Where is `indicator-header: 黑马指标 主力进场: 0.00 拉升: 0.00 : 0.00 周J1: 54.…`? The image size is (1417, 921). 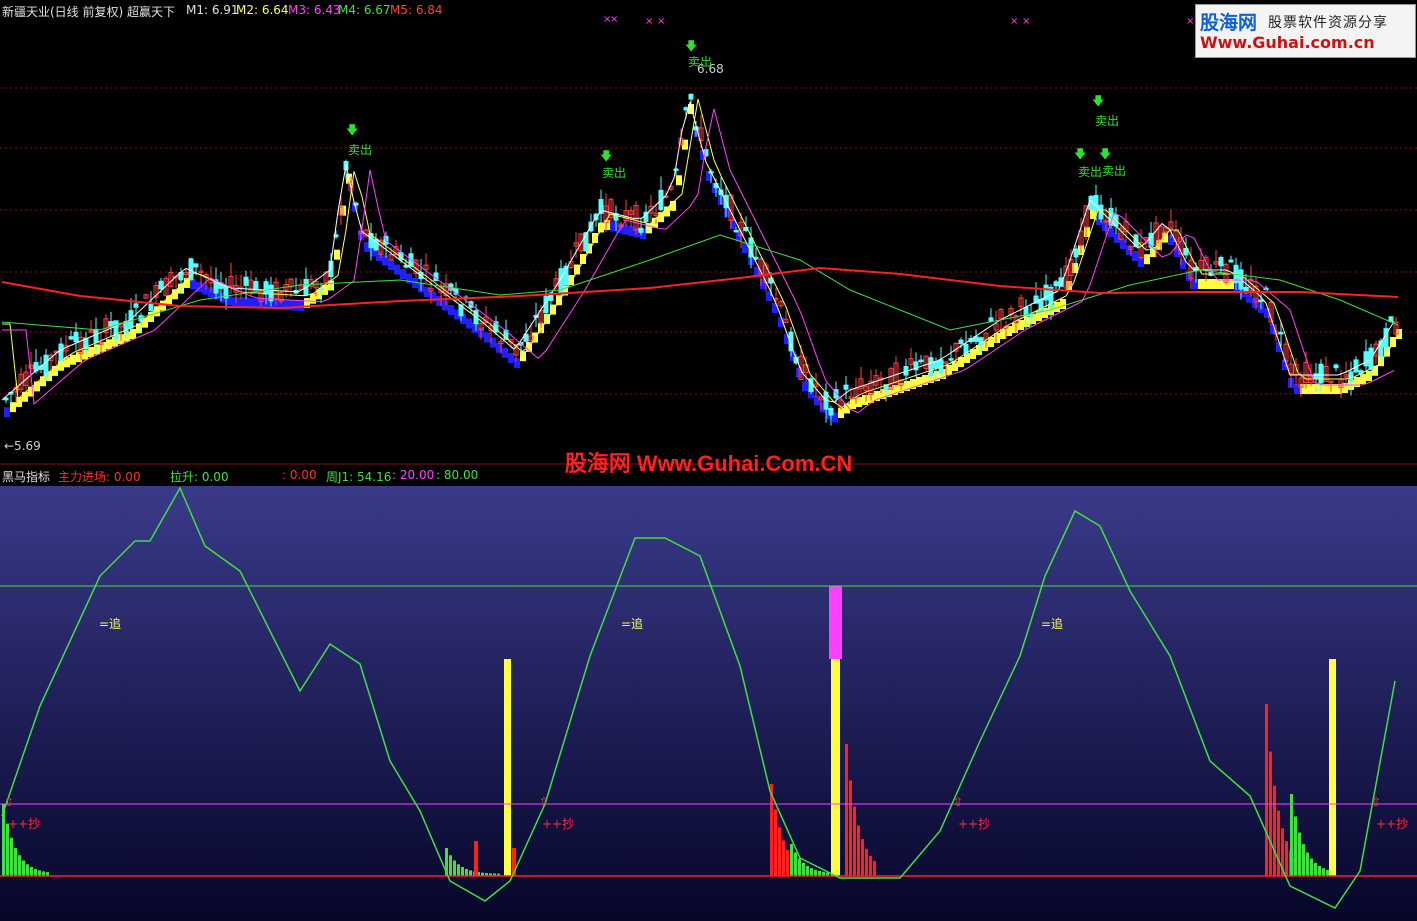 indicator-header: 黑马指标 主力进场: 0.00 拉升: 0.00 : 0.00 周J1: 54.… is located at coordinates (708, 475).